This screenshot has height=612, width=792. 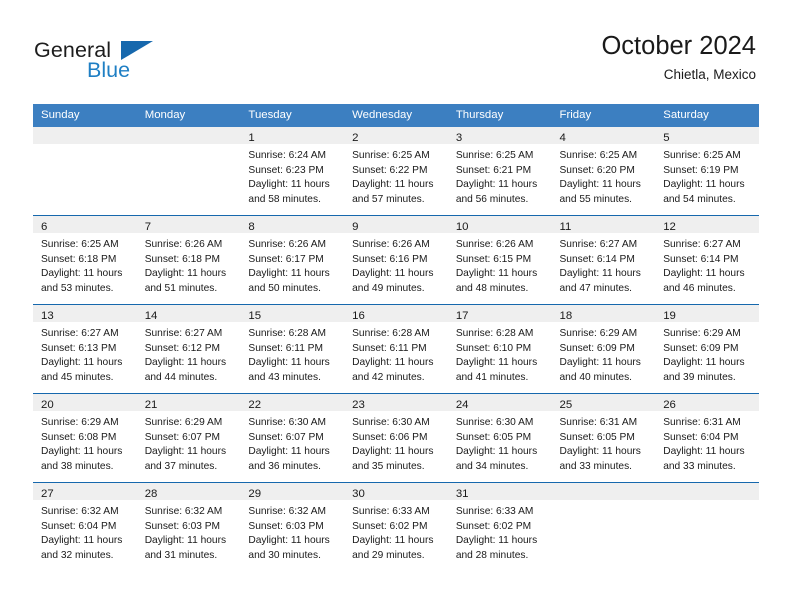 I want to click on day-number: 12, so click(x=669, y=227).